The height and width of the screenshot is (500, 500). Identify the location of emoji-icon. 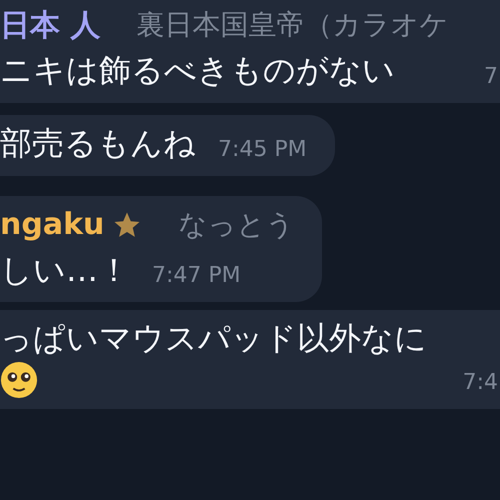
(19, 380).